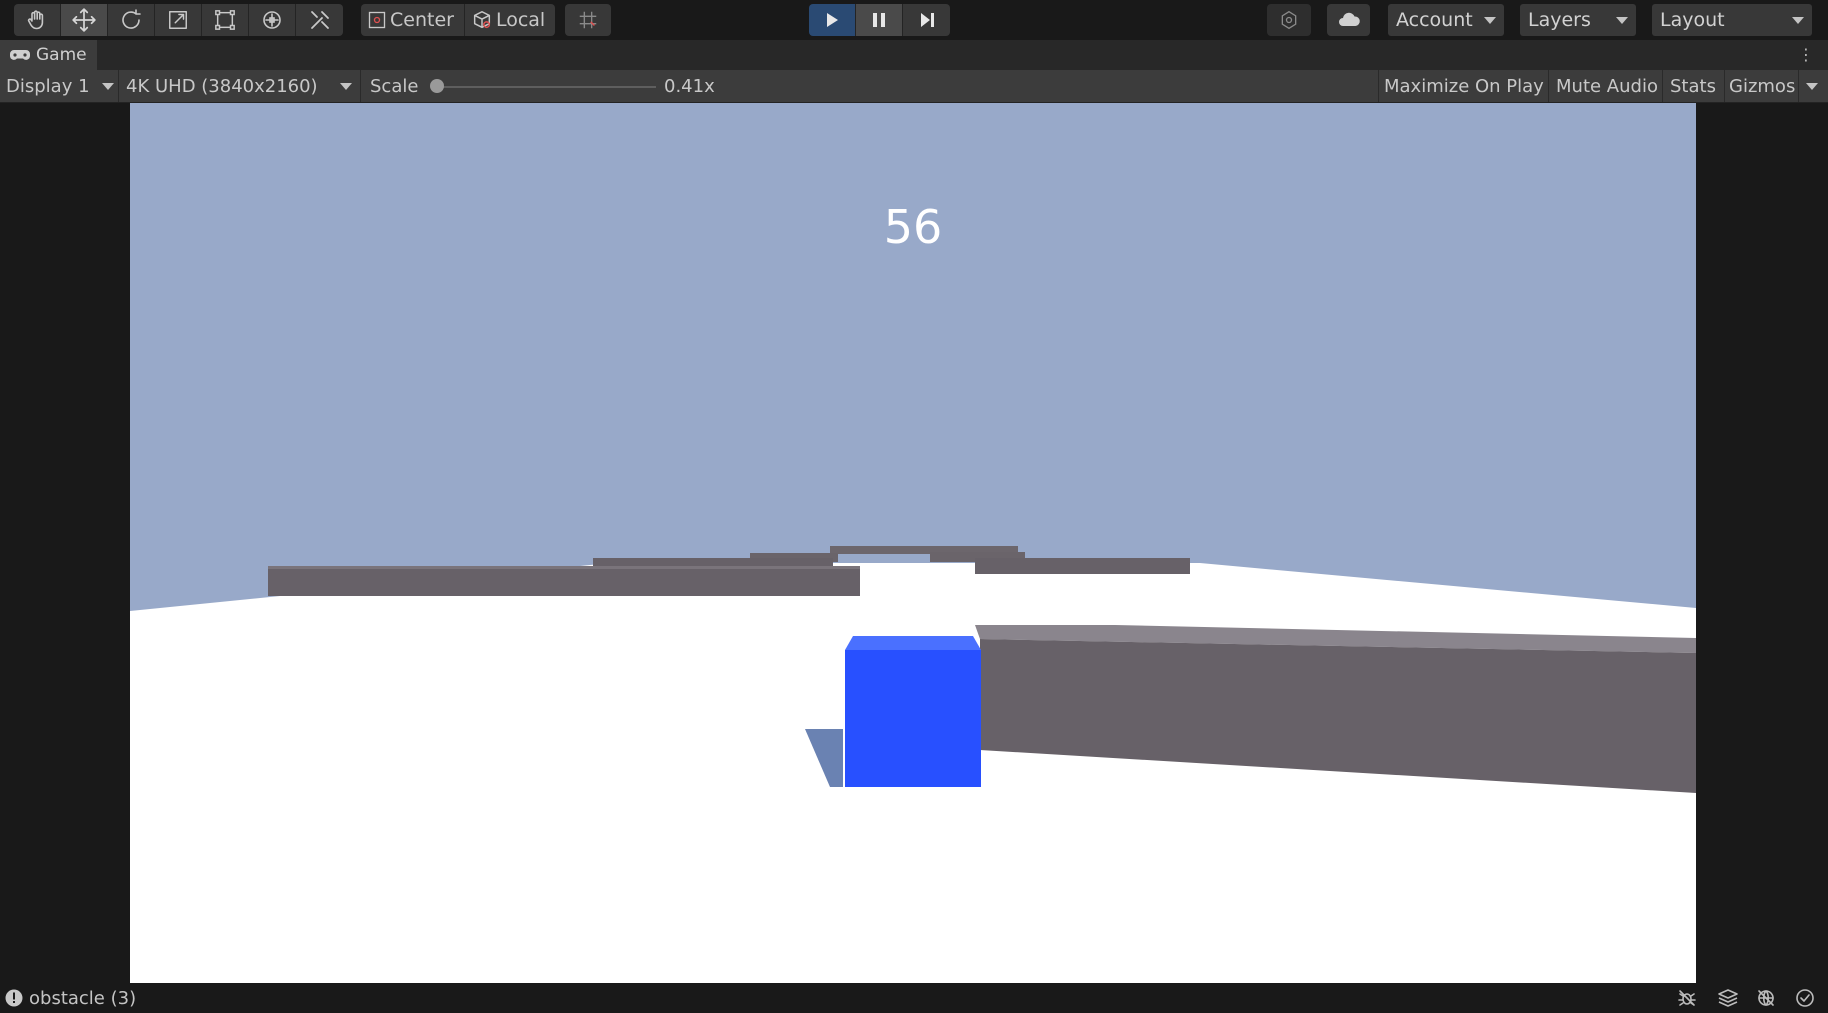 The image size is (1828, 1013). What do you see at coordinates (520, 20) in the screenshot?
I see `pivot-rotation-label: Local` at bounding box center [520, 20].